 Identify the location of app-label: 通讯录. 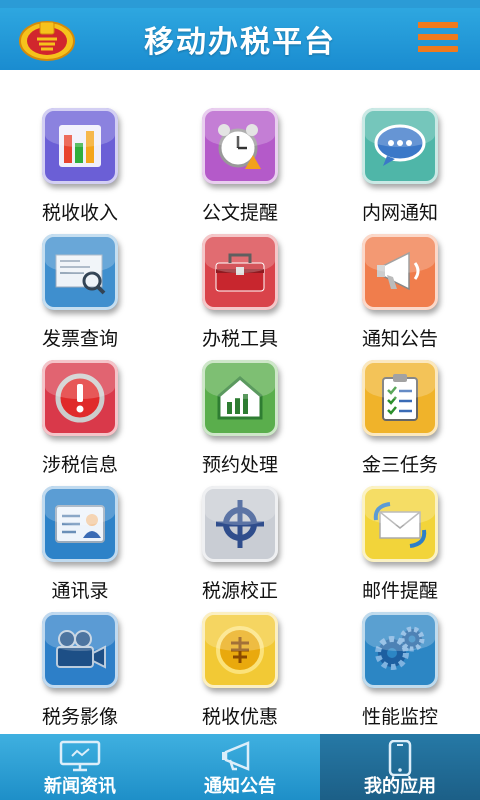
(80, 591).